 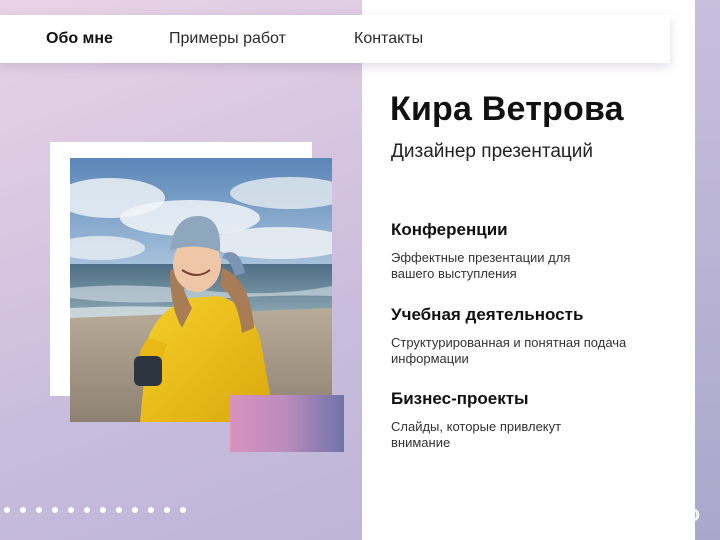 I want to click on nav-item-works: Примеры работ, so click(x=227, y=39).